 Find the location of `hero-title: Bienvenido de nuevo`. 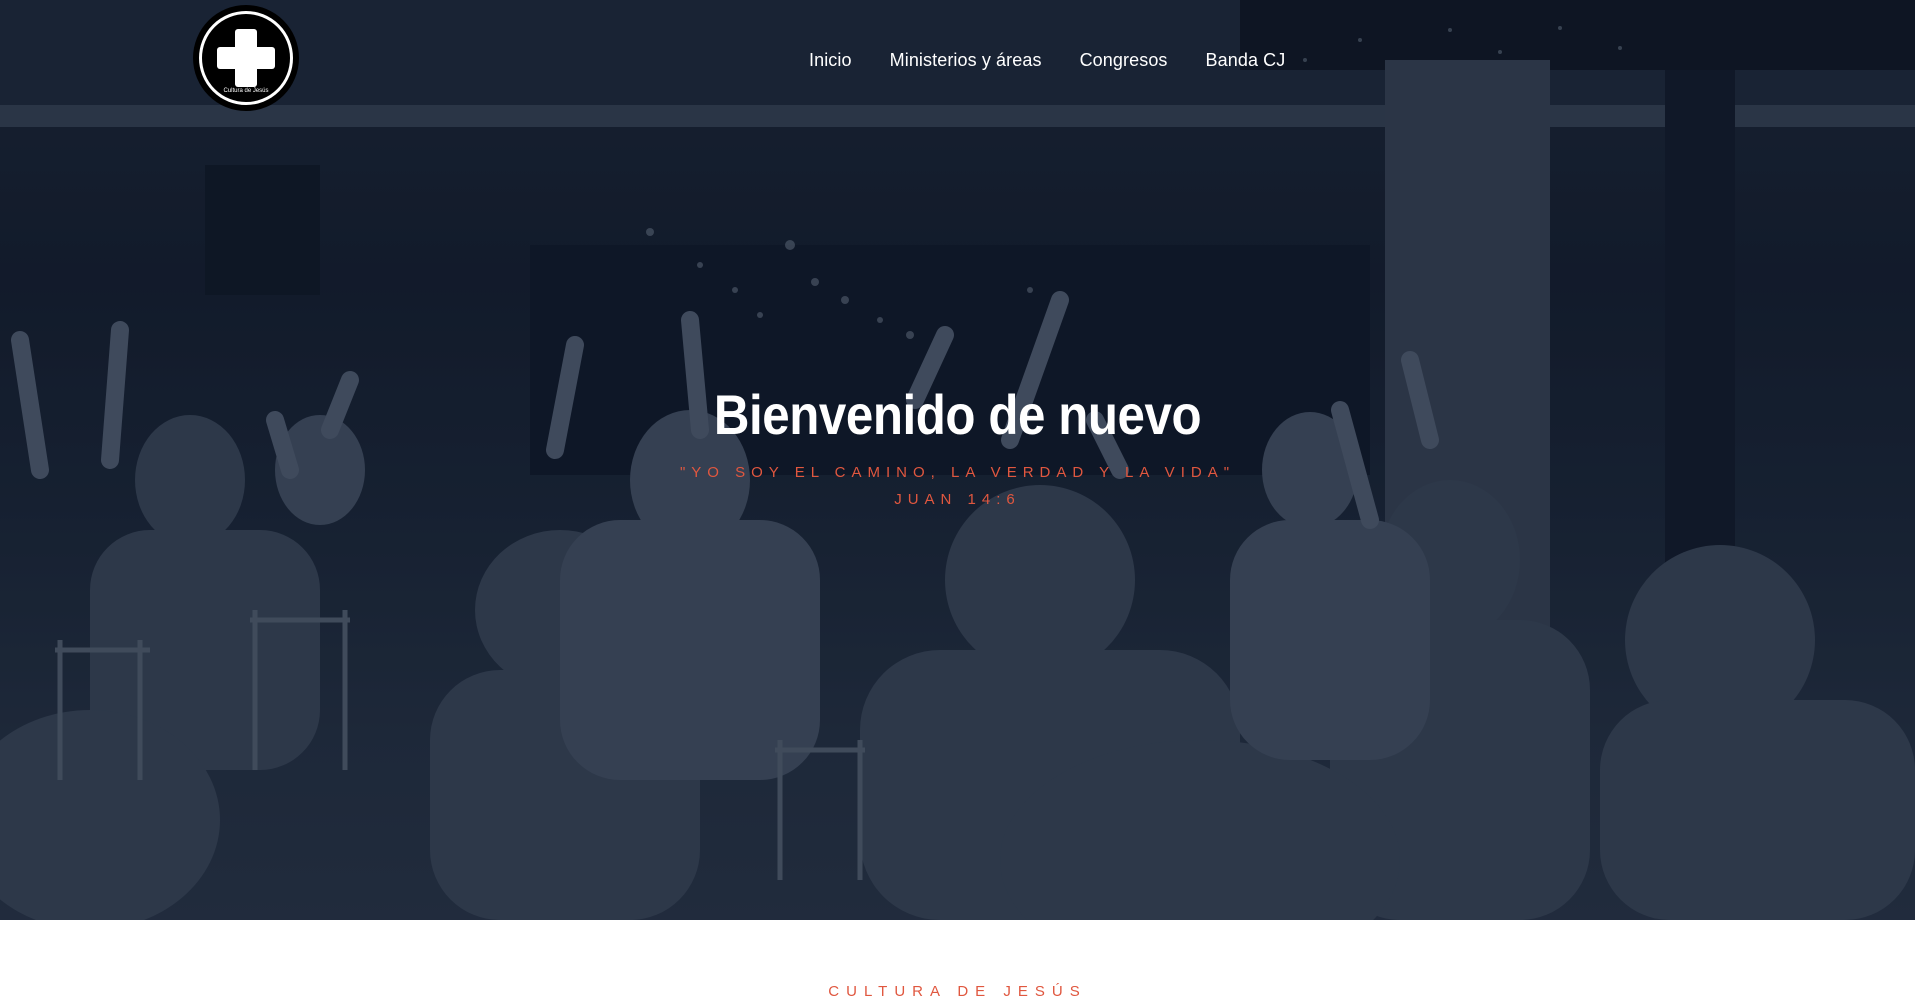

hero-title: Bienvenido de nuevo is located at coordinates (957, 414).